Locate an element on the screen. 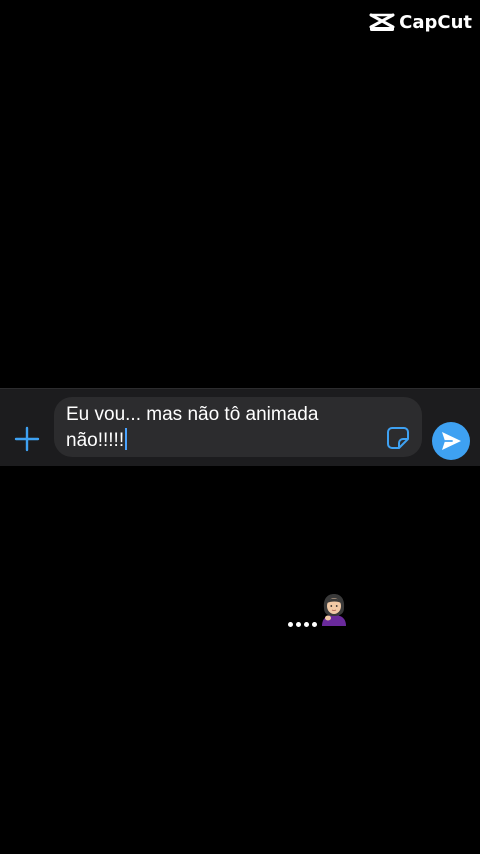 Image resolution: width=480 pixels, height=854 pixels. typing-indicator is located at coordinates (318, 611).